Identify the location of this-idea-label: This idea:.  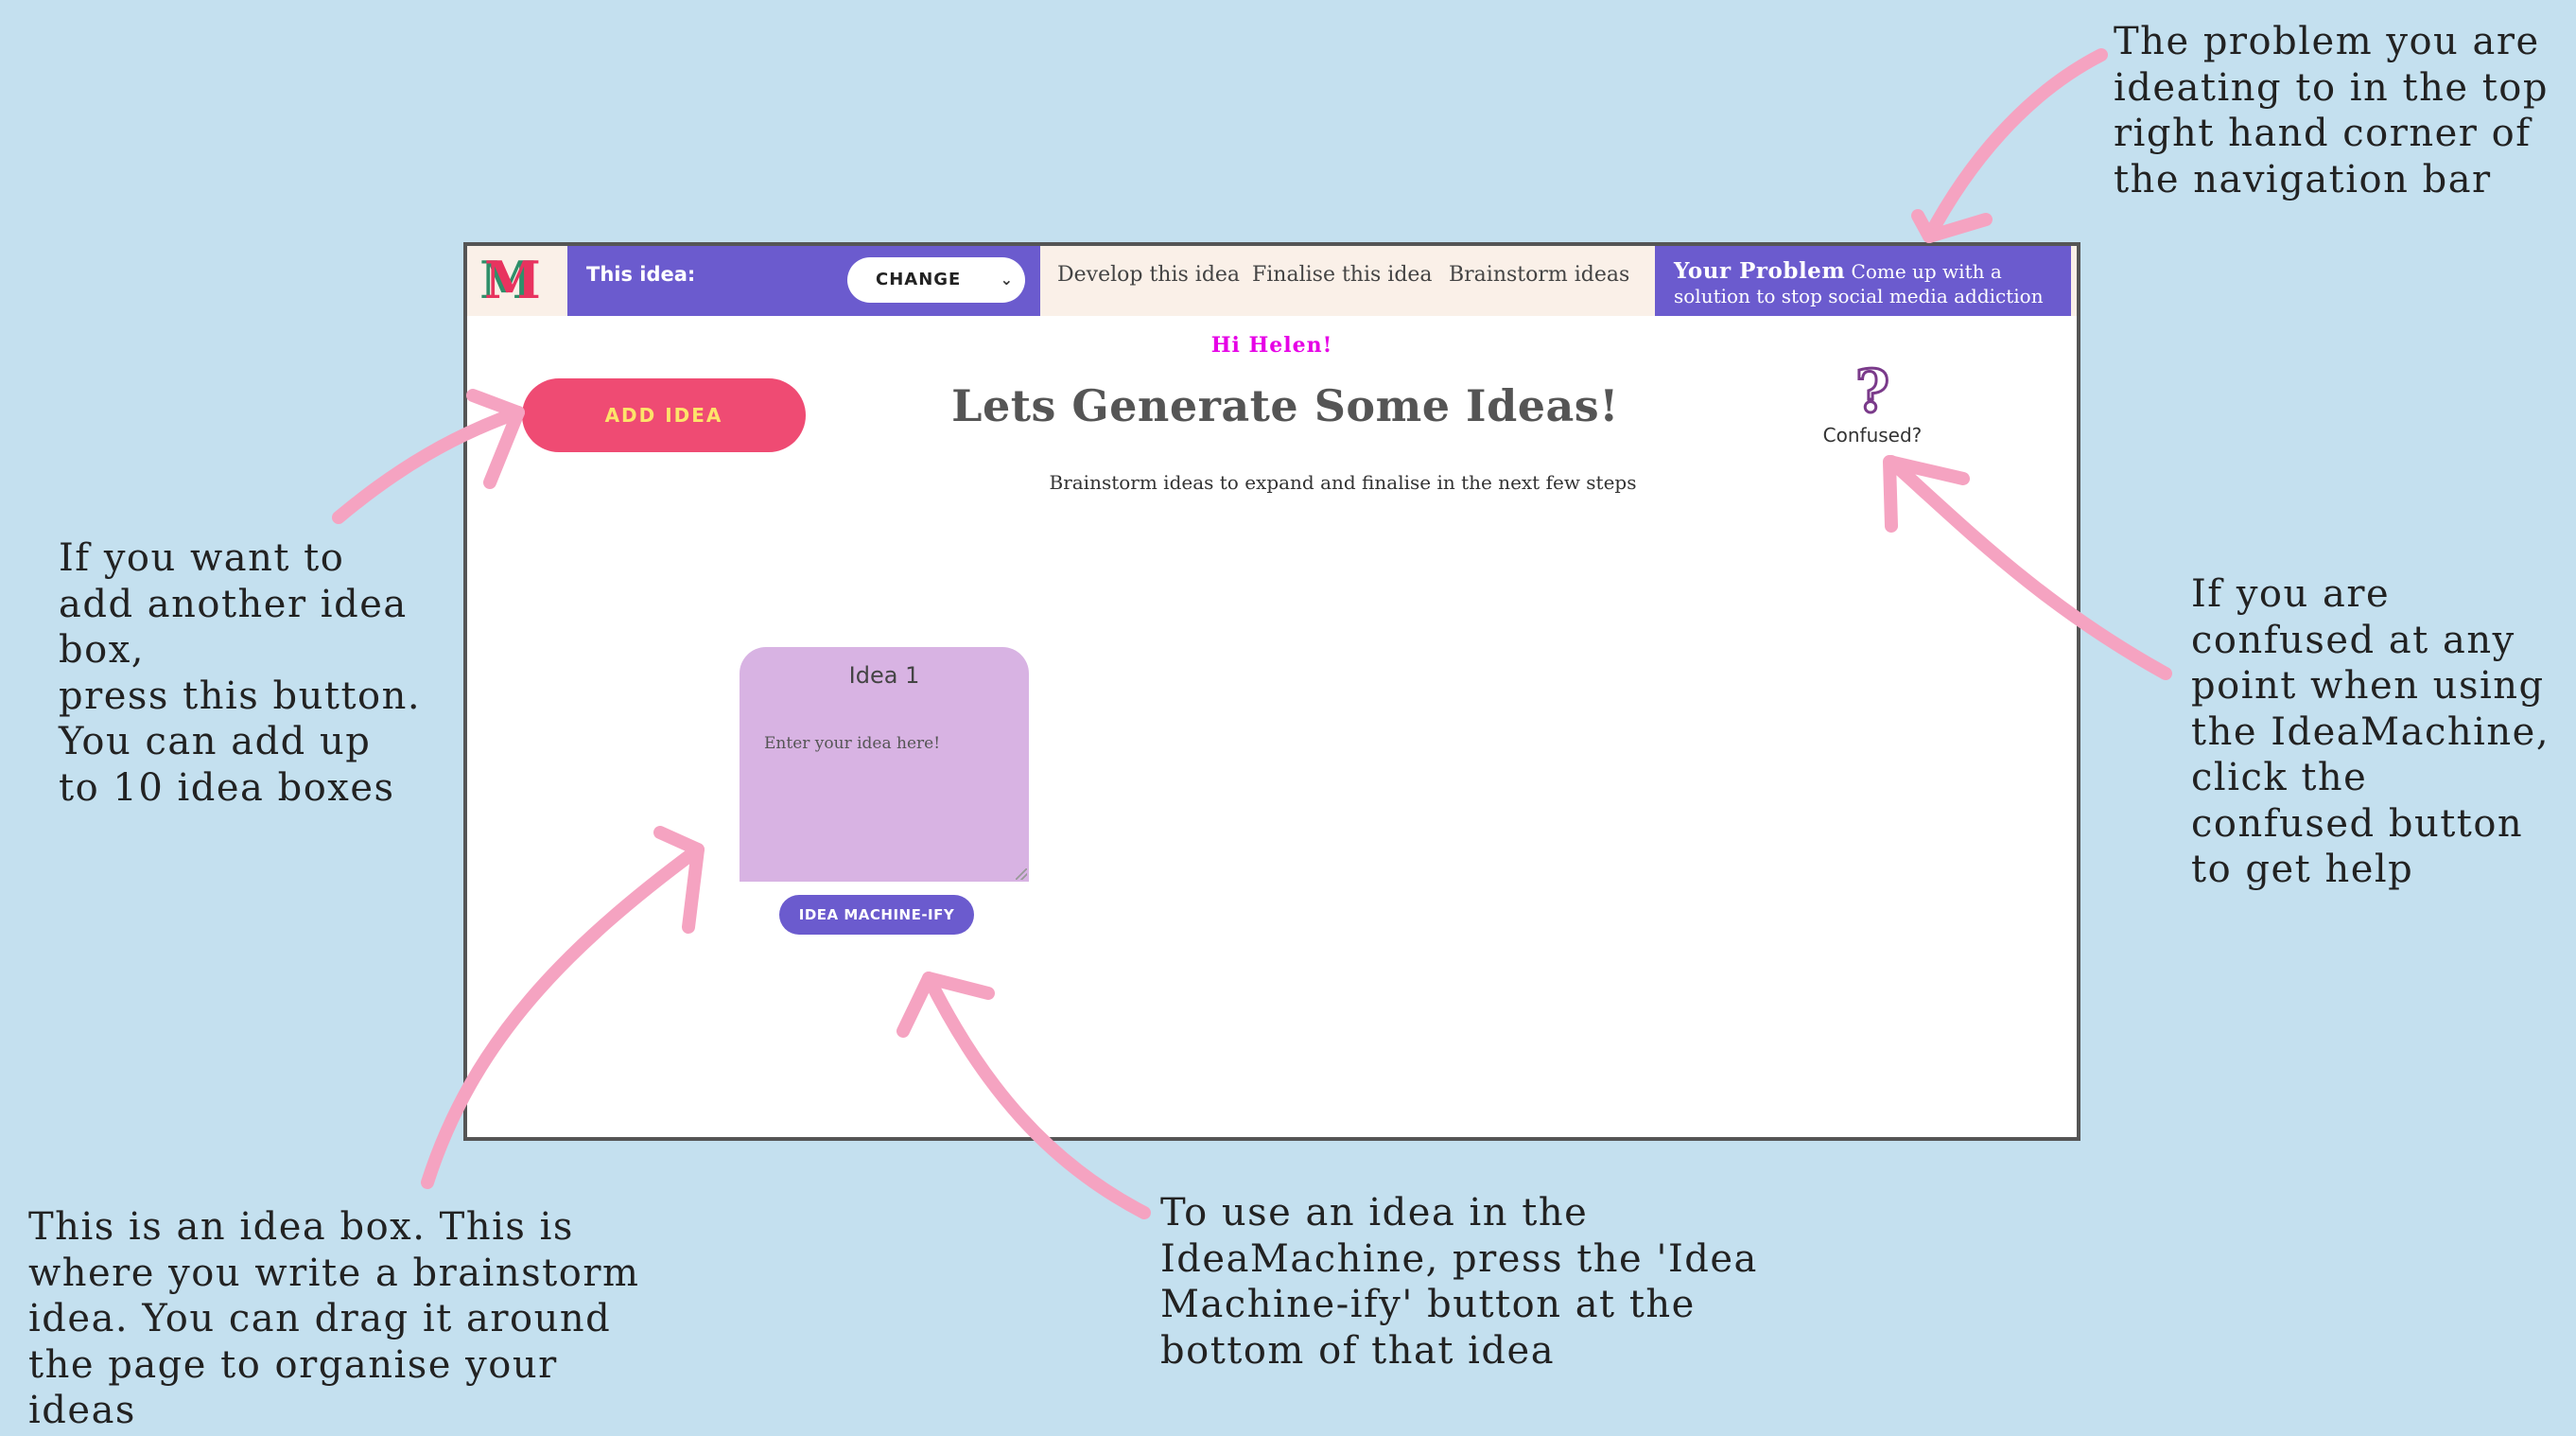
(641, 274).